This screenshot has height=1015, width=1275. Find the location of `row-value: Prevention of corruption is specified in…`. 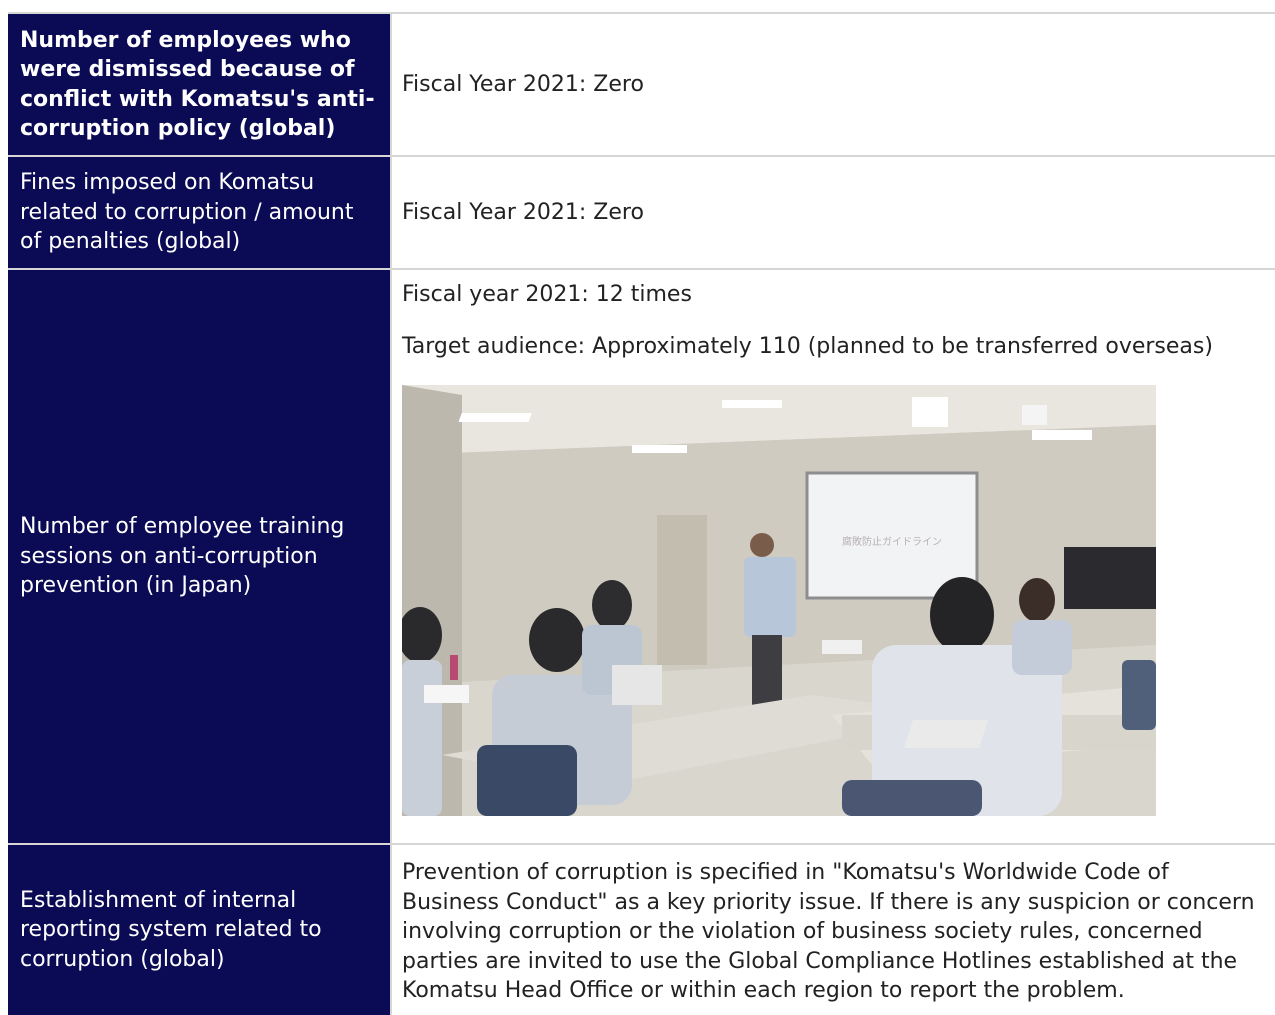

row-value: Prevention of corruption is specified in… is located at coordinates (833, 930).